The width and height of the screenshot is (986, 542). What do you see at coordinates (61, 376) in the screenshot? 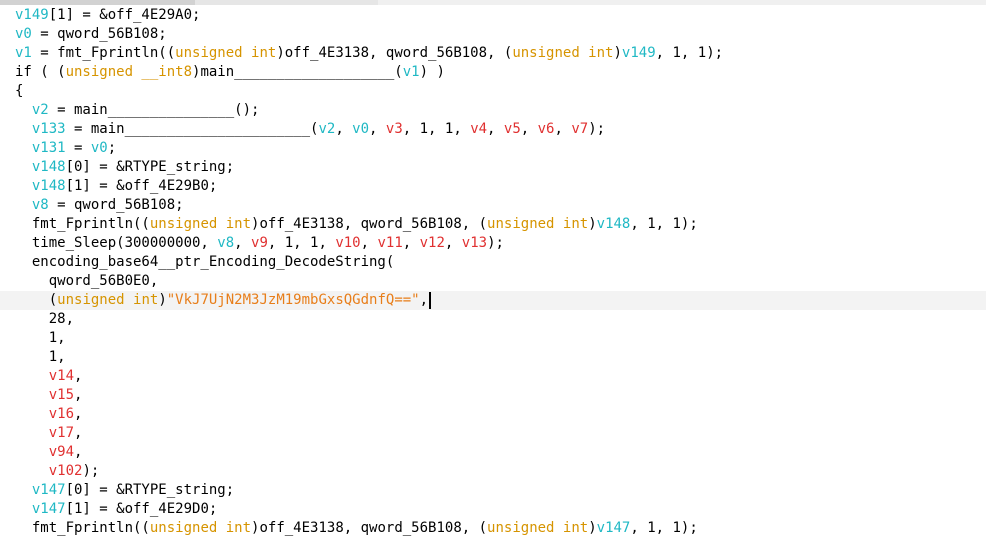
I see `var-token: v14` at bounding box center [61, 376].